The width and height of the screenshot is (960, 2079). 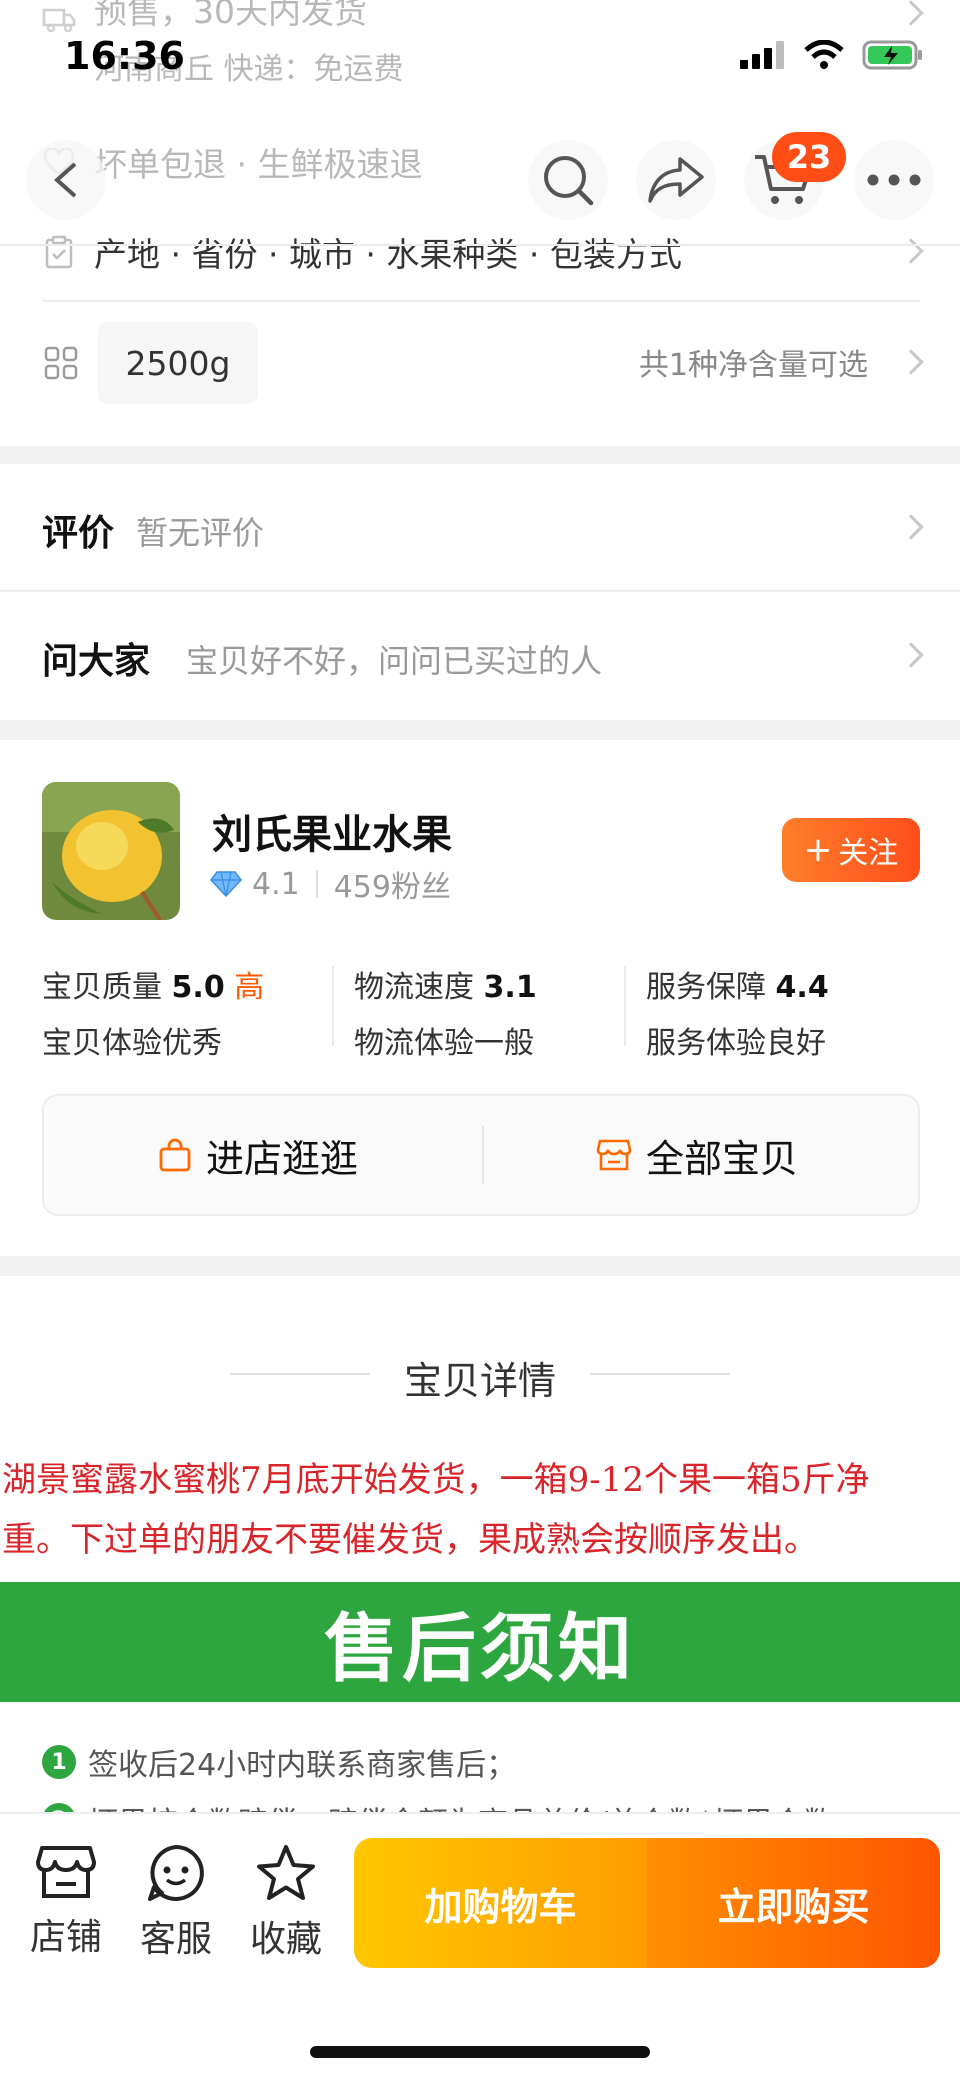 What do you see at coordinates (818, 850) in the screenshot?
I see `plus-icon: +` at bounding box center [818, 850].